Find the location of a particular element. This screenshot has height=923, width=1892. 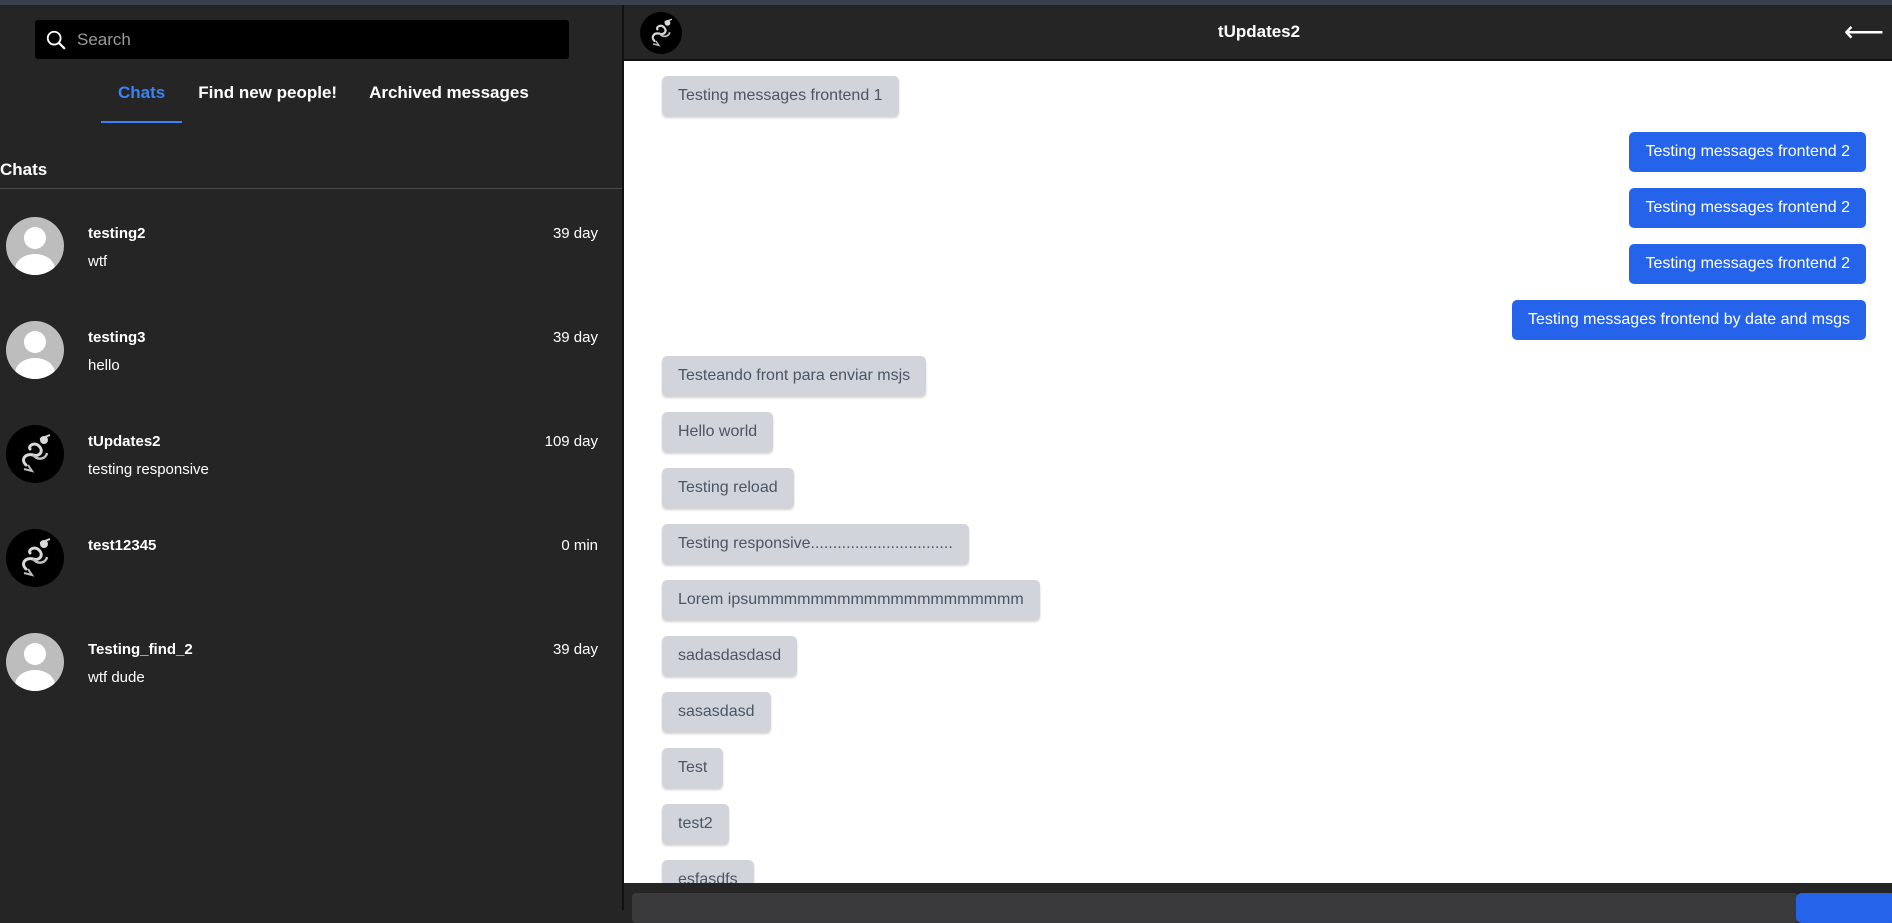

chat-name: test12345 is located at coordinates (122, 545).